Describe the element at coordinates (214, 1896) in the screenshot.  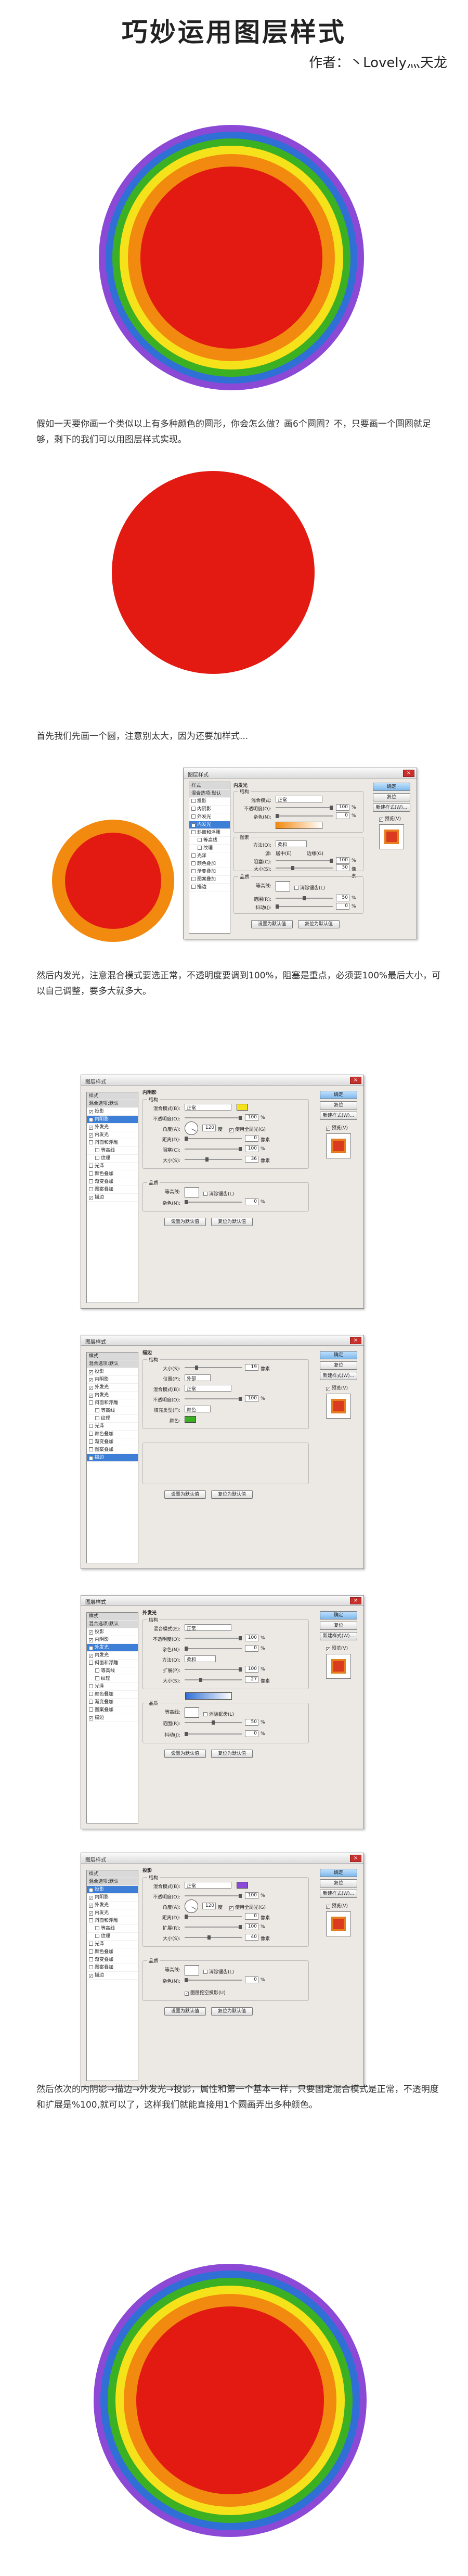
I see `opacity-slider` at that location.